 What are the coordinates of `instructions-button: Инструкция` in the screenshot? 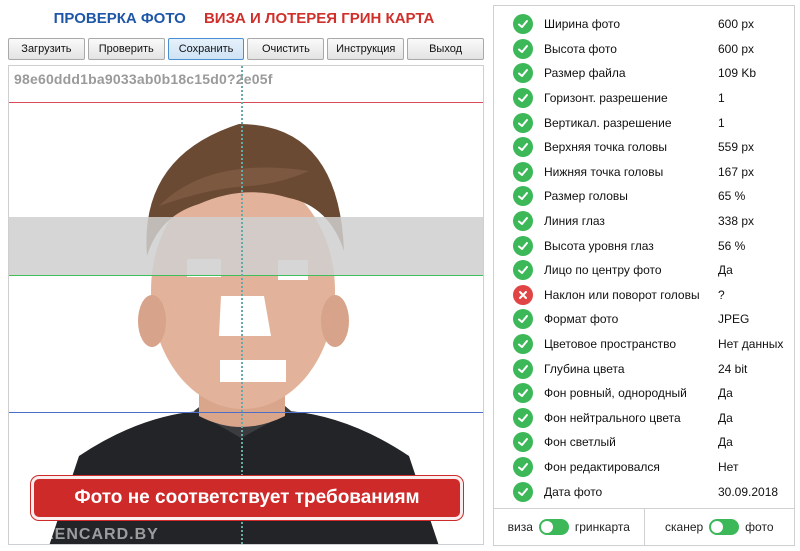 It's located at (366, 49).